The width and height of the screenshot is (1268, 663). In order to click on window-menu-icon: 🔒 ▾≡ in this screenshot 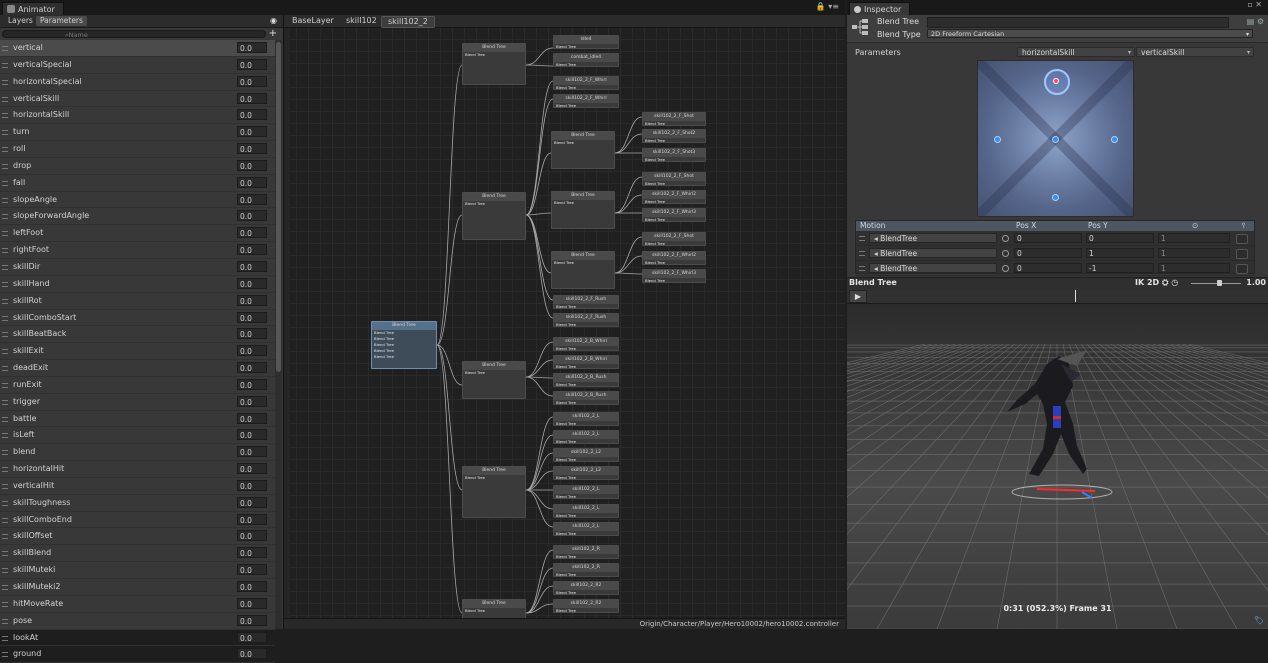, I will do `click(827, 6)`.